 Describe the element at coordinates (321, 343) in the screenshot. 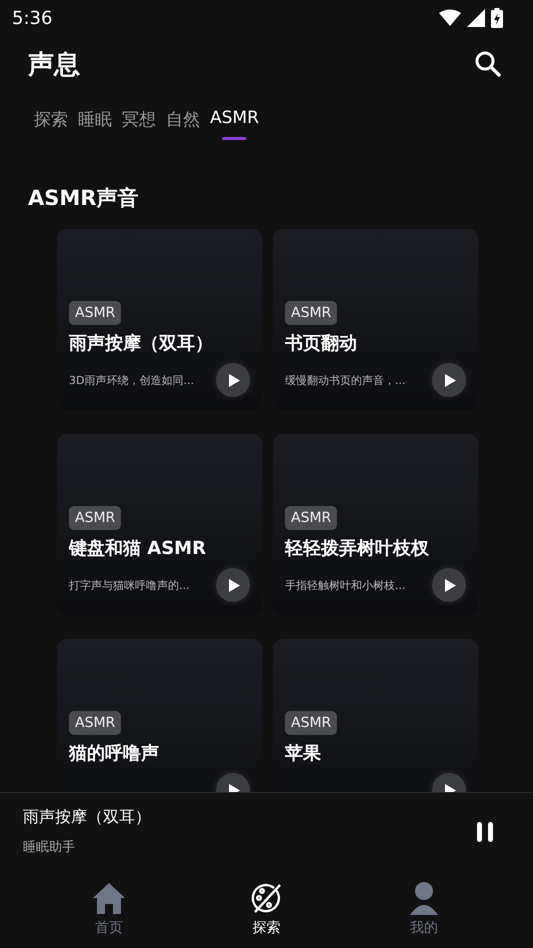

I see `card-title: 书页翻动` at that location.